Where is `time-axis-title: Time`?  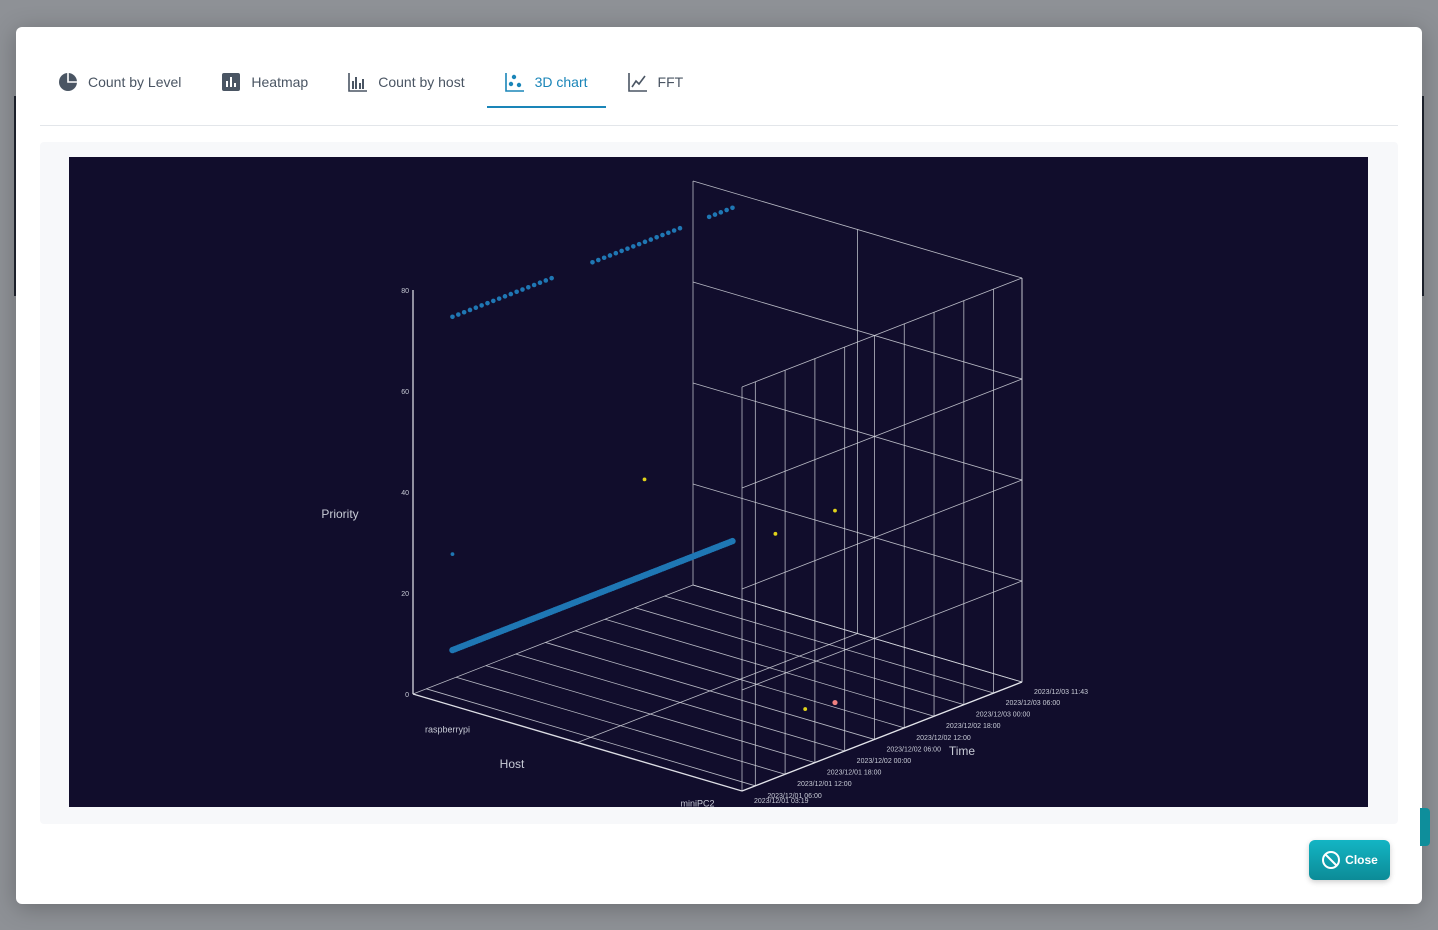 time-axis-title: Time is located at coordinates (962, 751).